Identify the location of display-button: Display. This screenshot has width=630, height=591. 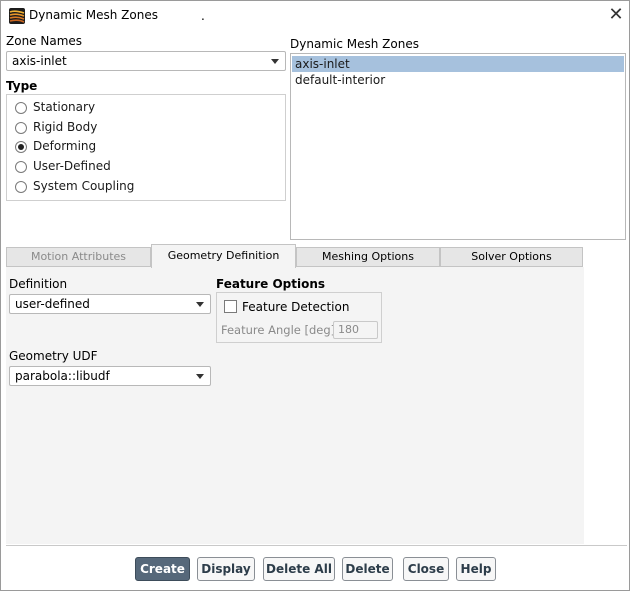
(226, 569).